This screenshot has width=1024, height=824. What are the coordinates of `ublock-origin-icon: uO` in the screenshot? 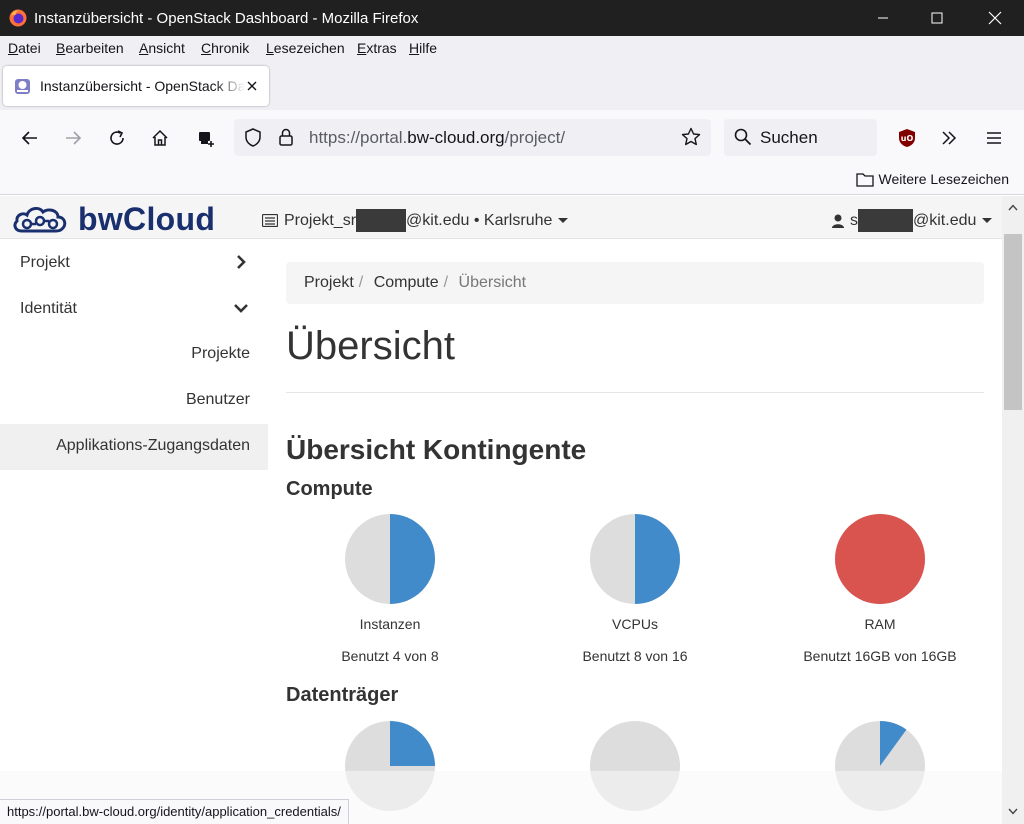 It's located at (907, 138).